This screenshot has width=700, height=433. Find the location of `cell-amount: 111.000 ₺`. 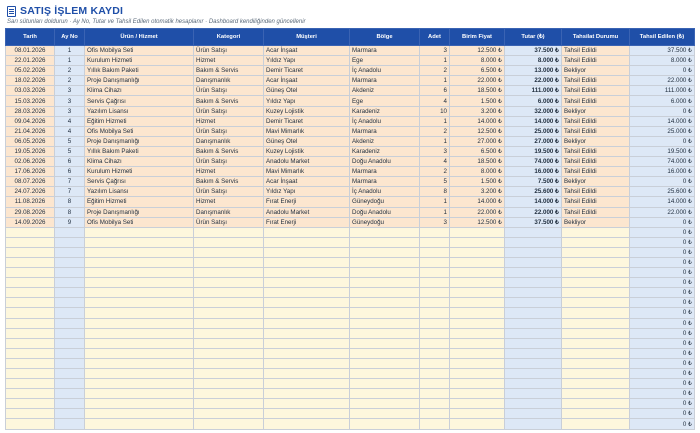

cell-amount: 111.000 ₺ is located at coordinates (533, 91).